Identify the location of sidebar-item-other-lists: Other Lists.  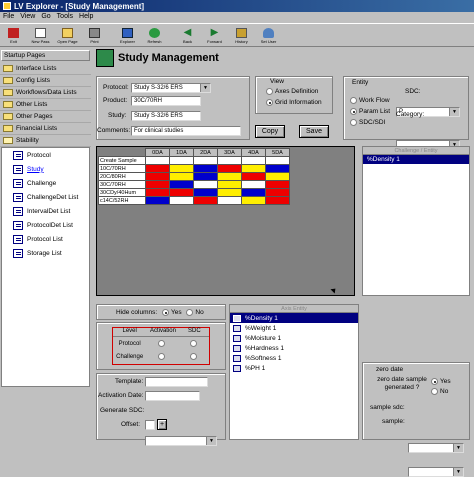
(45, 105).